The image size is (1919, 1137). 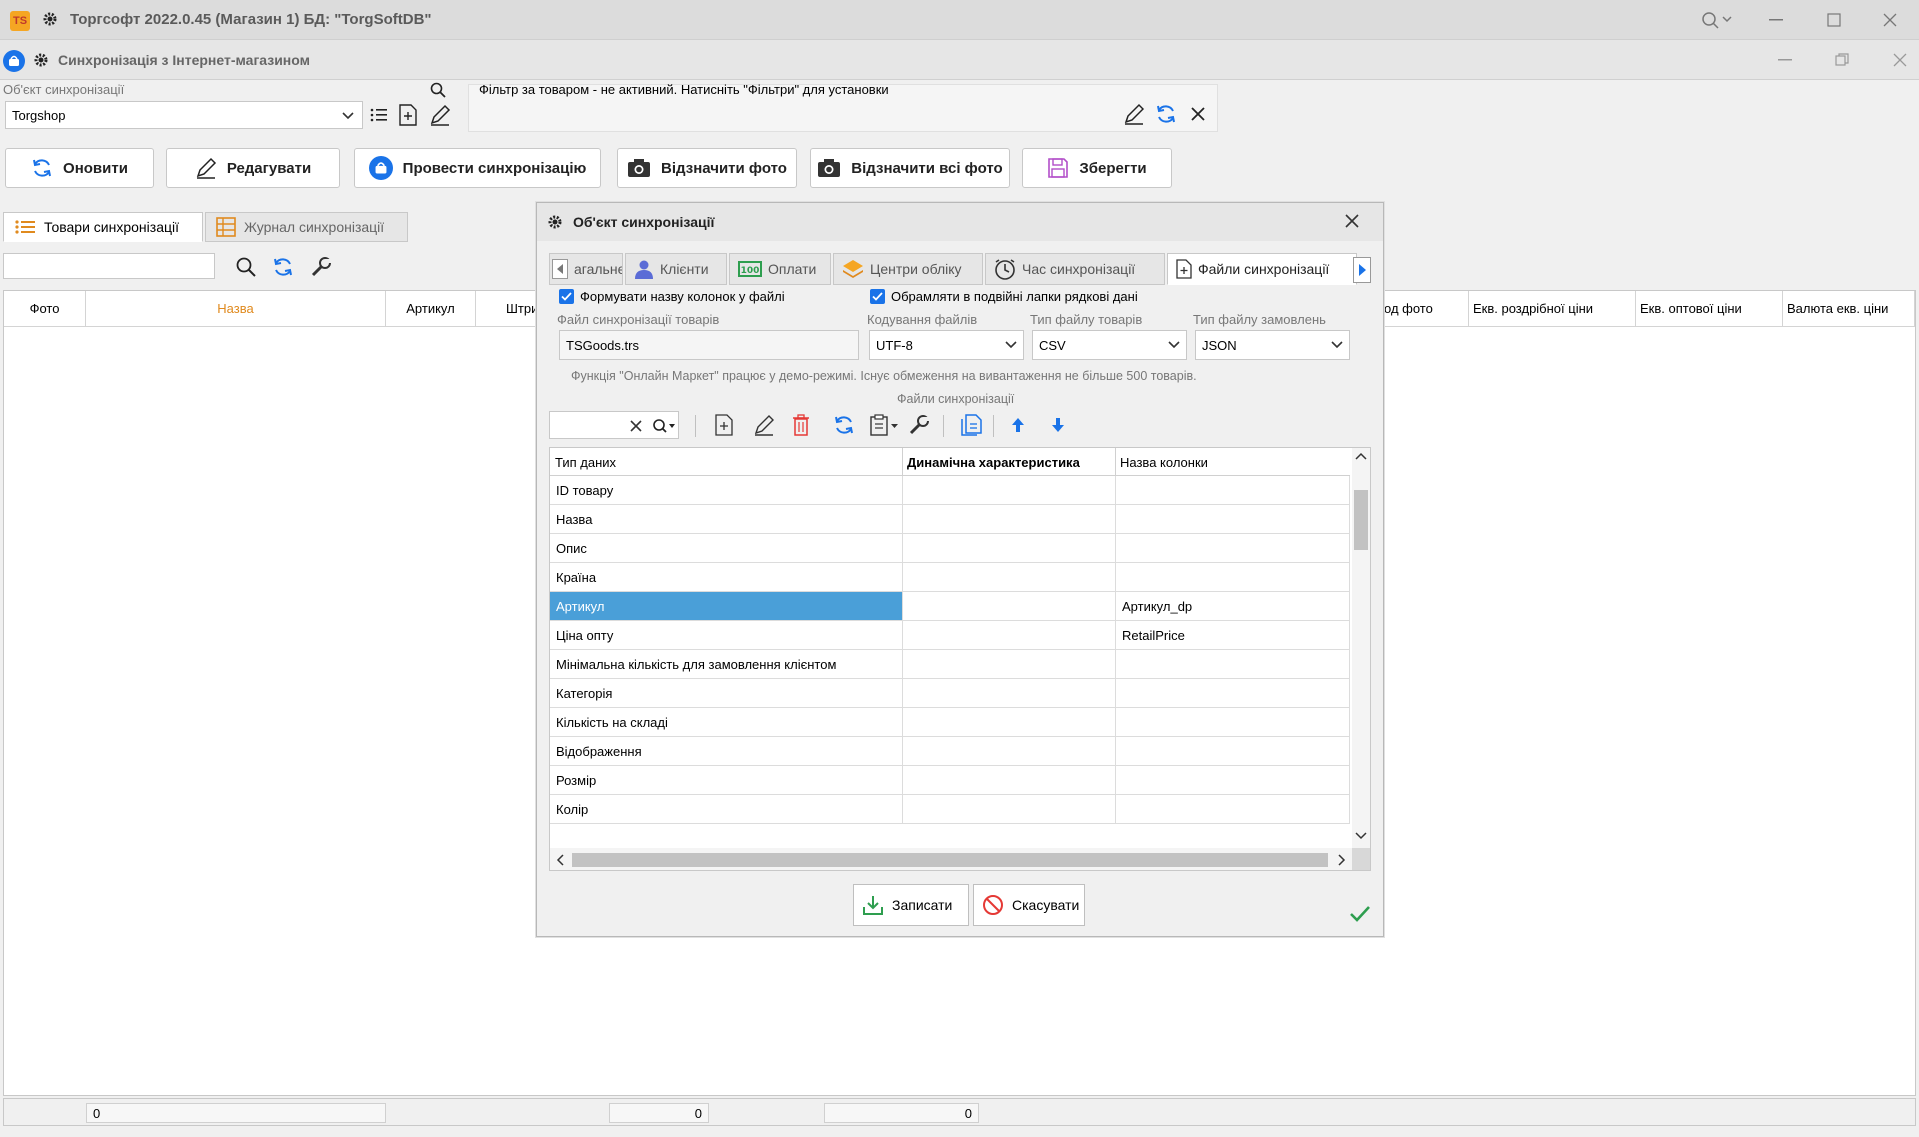 What do you see at coordinates (1718, 20) in the screenshot?
I see `search-menu-icon` at bounding box center [1718, 20].